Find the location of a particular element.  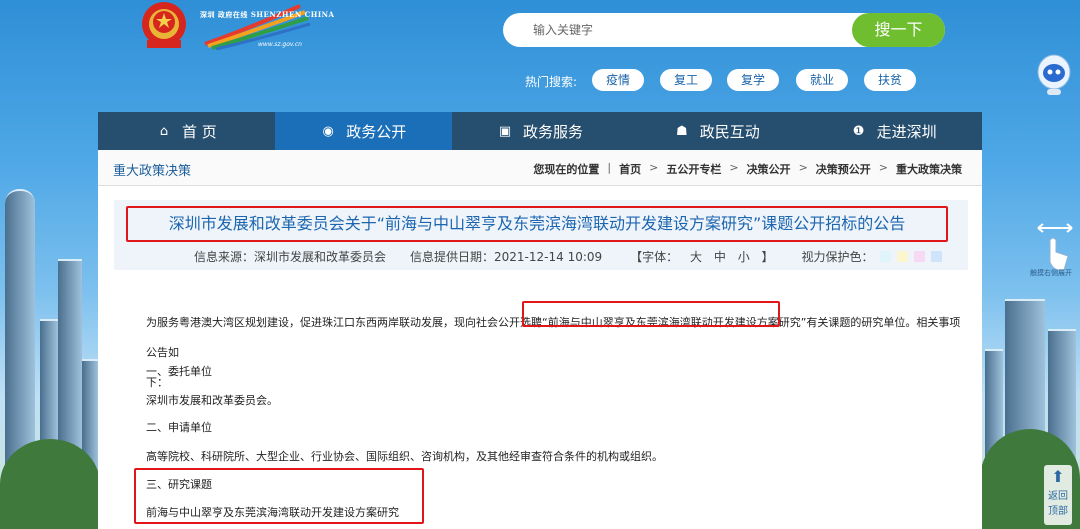

nav-public-interaction: ☗ 政民互动 is located at coordinates (716, 131).